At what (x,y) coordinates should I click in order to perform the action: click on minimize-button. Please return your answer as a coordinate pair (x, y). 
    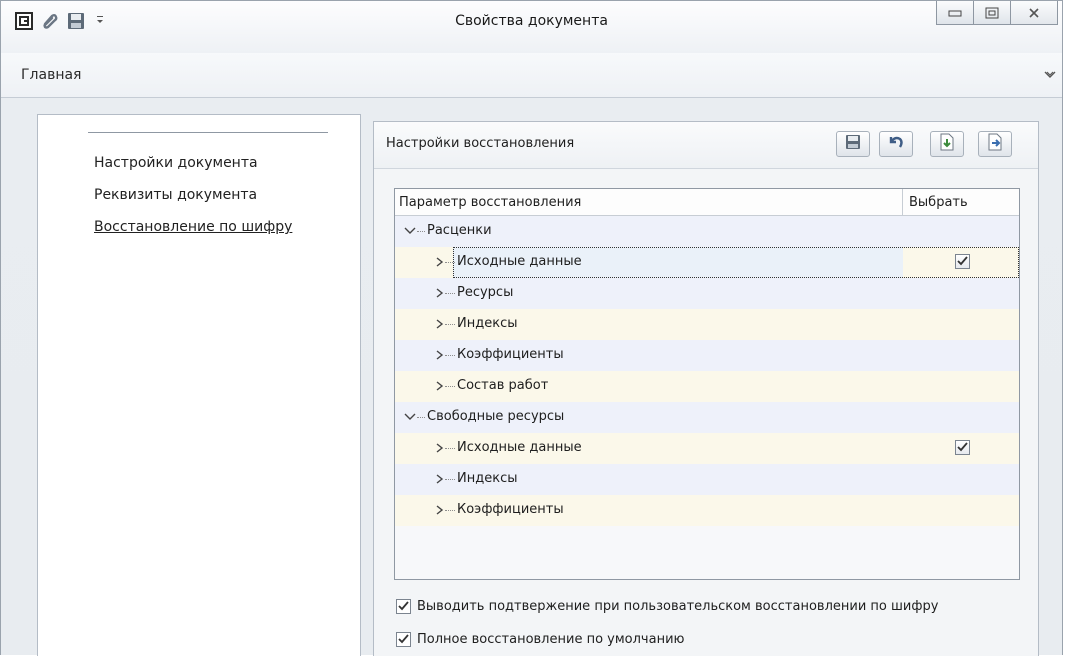
    Looking at the image, I should click on (955, 13).